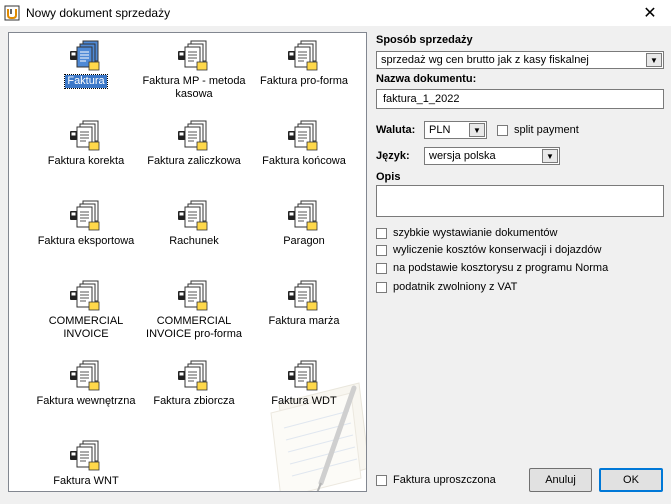 The width and height of the screenshot is (671, 504). I want to click on document-type-label: Faktura korekta, so click(86, 161).